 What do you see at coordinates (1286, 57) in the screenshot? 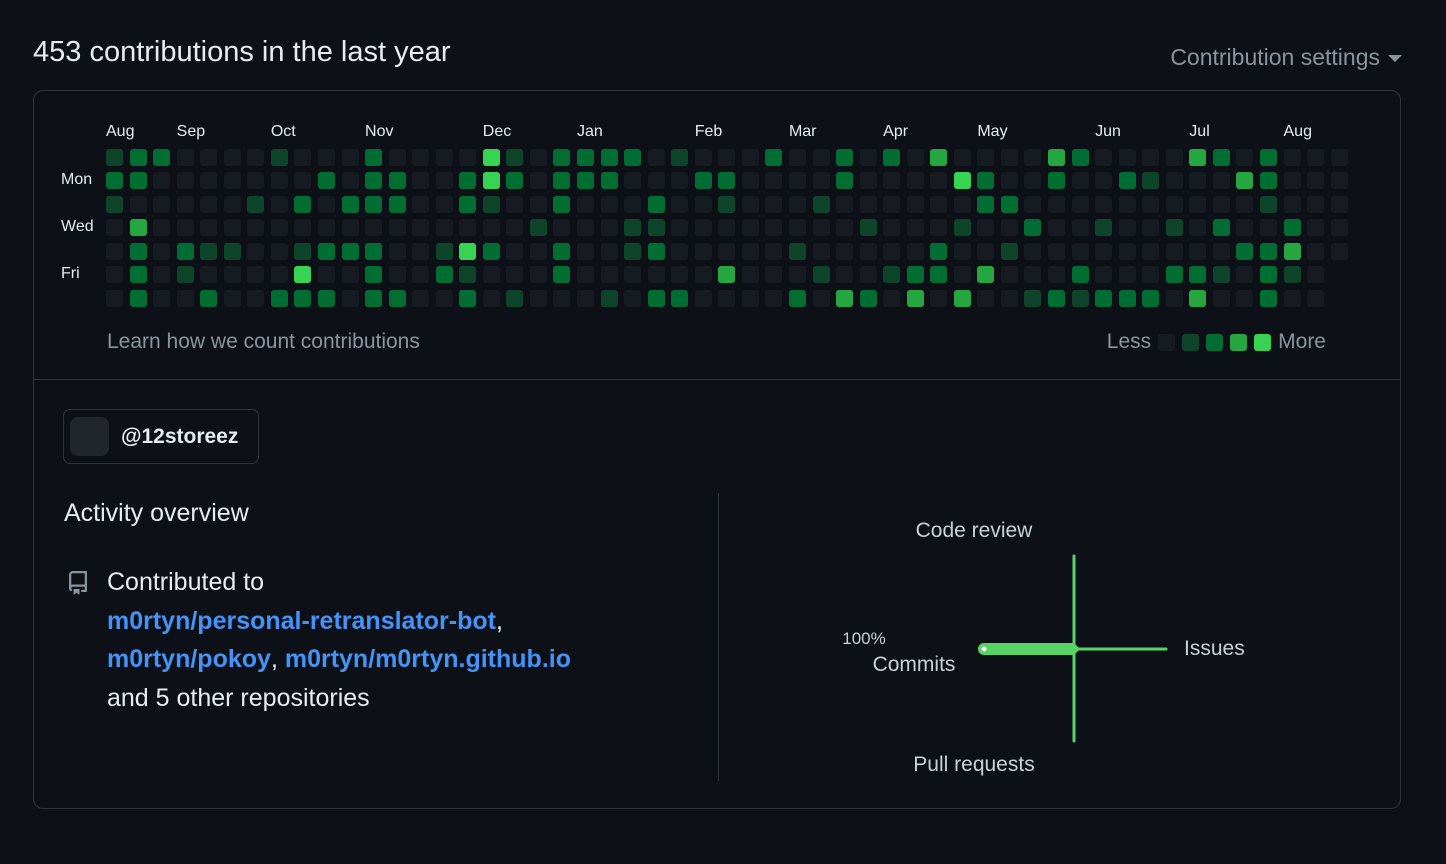
I see `contribution-settings-dropdown: Contribution settings` at bounding box center [1286, 57].